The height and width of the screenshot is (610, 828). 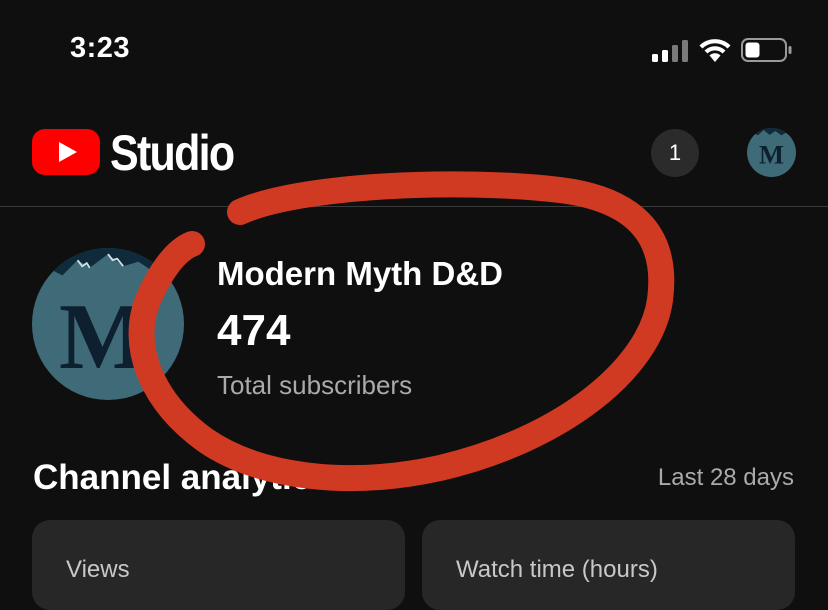 I want to click on channel-avatar: M, so click(x=108, y=324).